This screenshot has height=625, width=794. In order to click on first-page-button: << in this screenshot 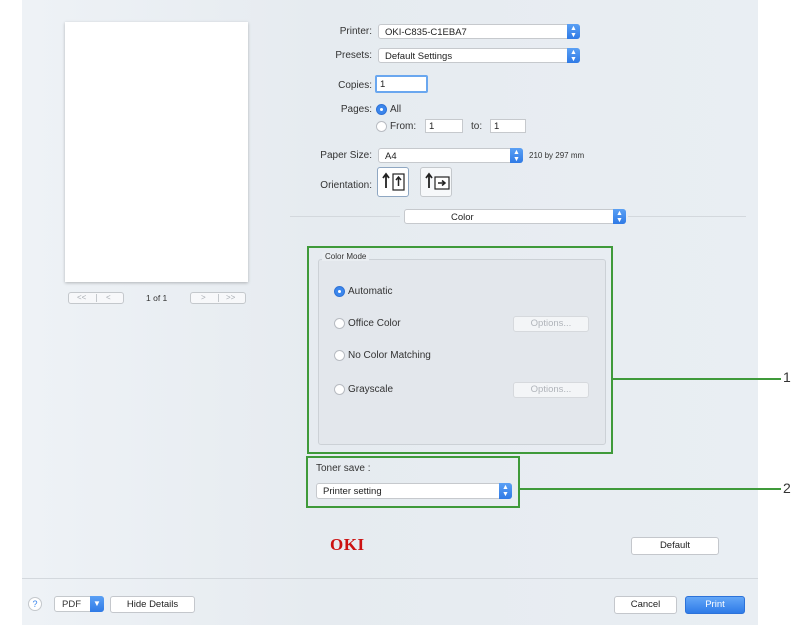, I will do `click(81, 297)`.